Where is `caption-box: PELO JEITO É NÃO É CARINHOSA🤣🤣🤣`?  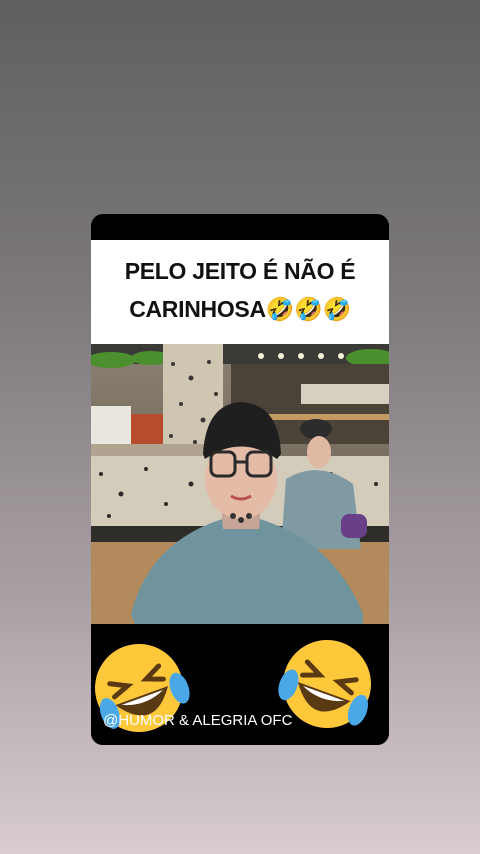 caption-box: PELO JEITO É NÃO É CARINHOSA🤣🤣🤣 is located at coordinates (240, 292).